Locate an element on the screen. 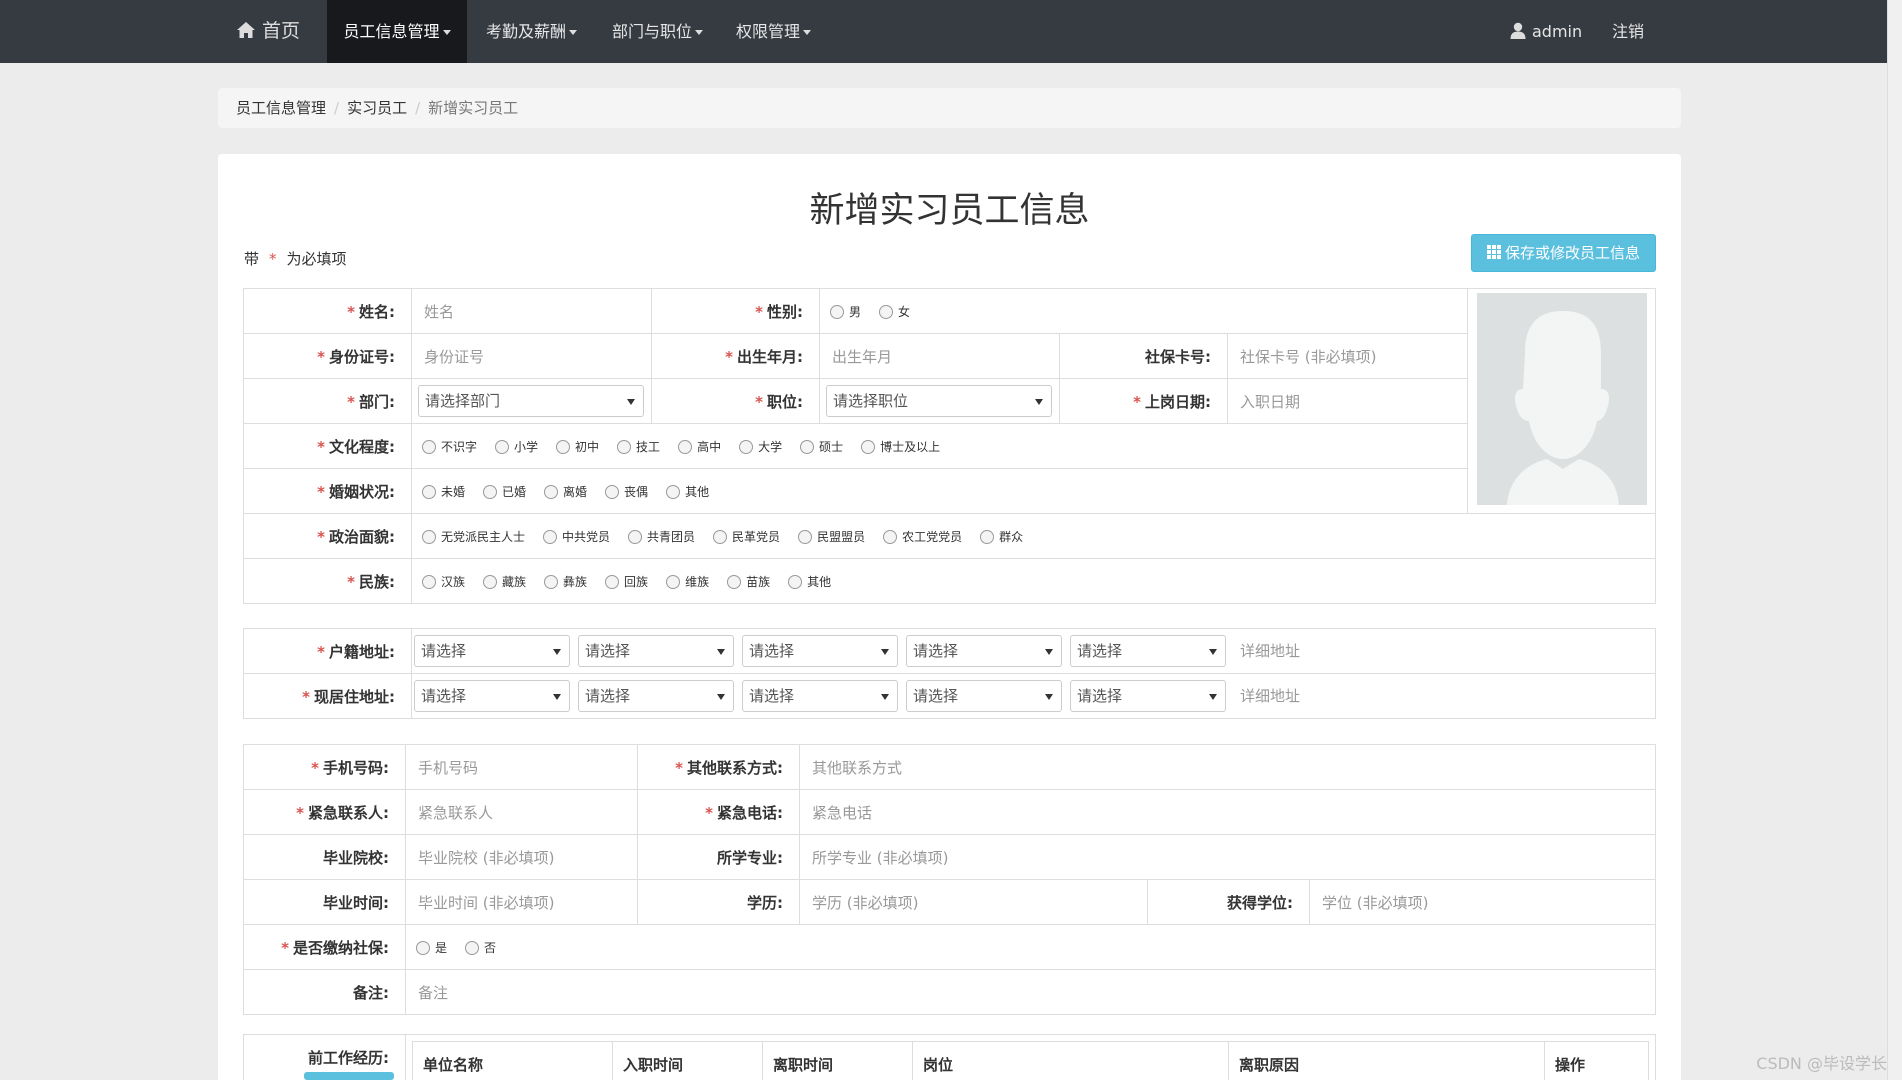 This screenshot has height=1080, width=1902. education-radio: 不识字 is located at coordinates (449, 446).